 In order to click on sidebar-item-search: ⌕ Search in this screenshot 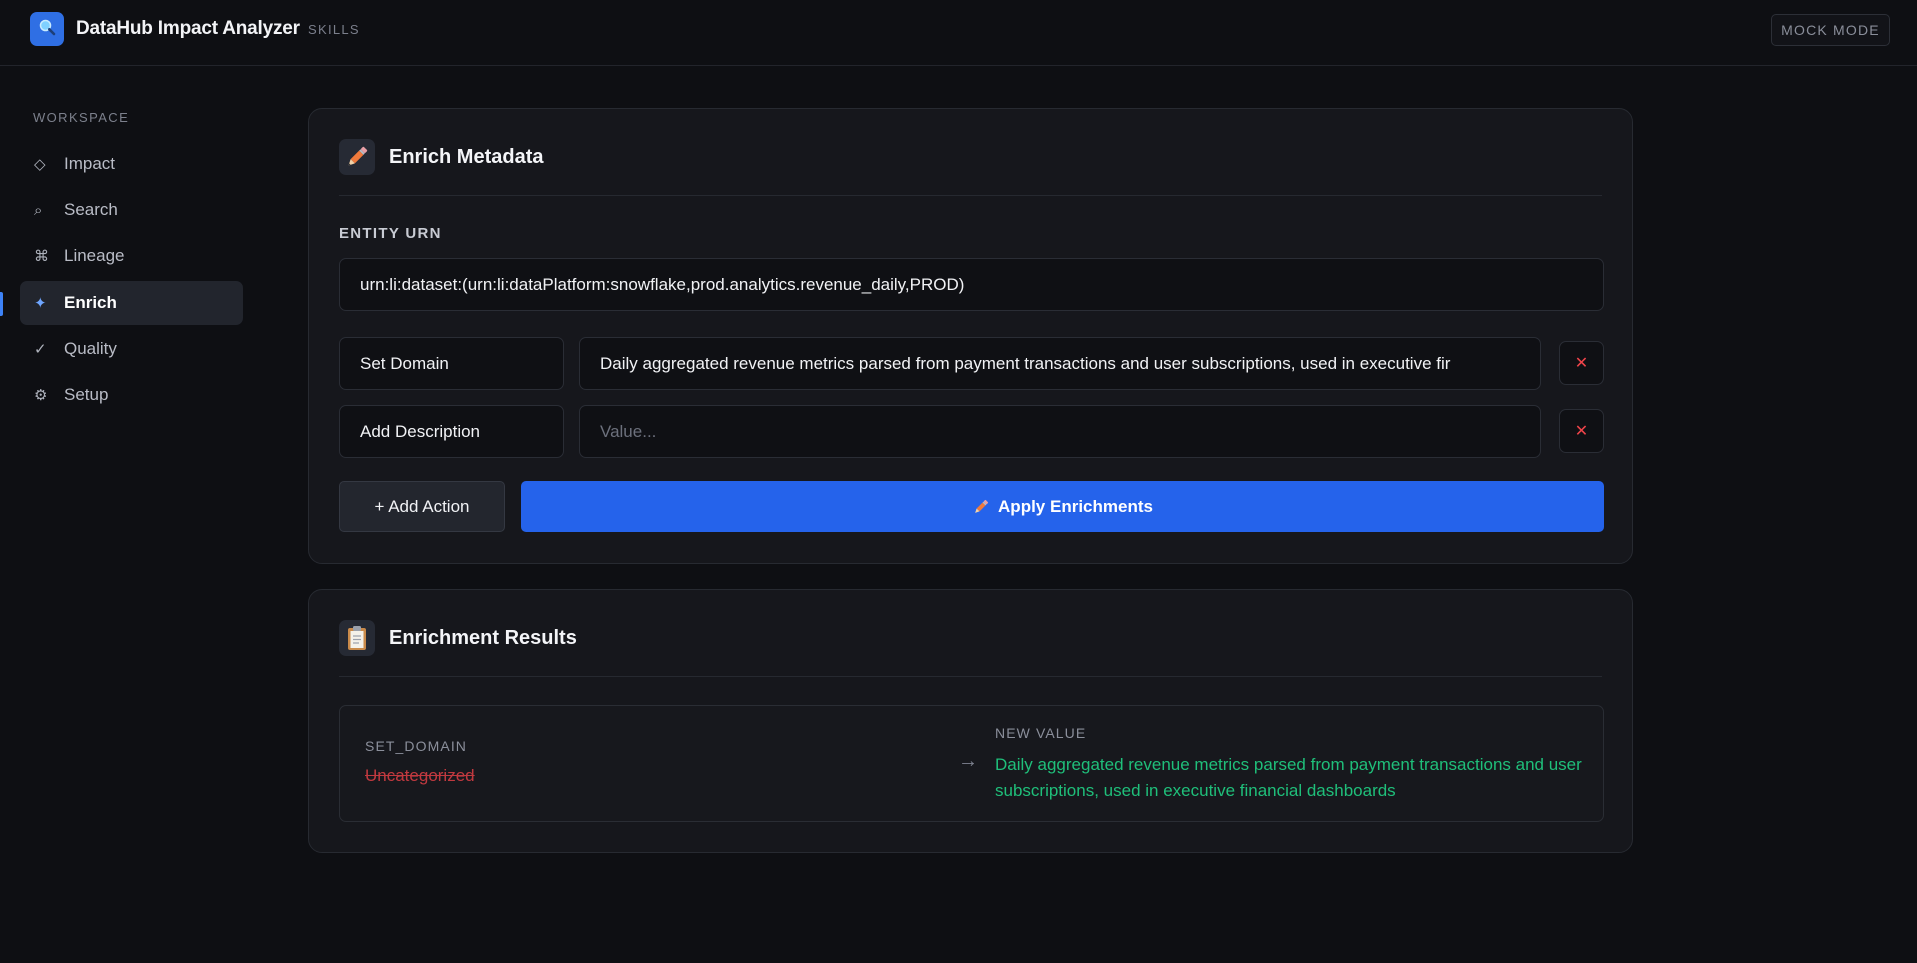, I will do `click(131, 210)`.